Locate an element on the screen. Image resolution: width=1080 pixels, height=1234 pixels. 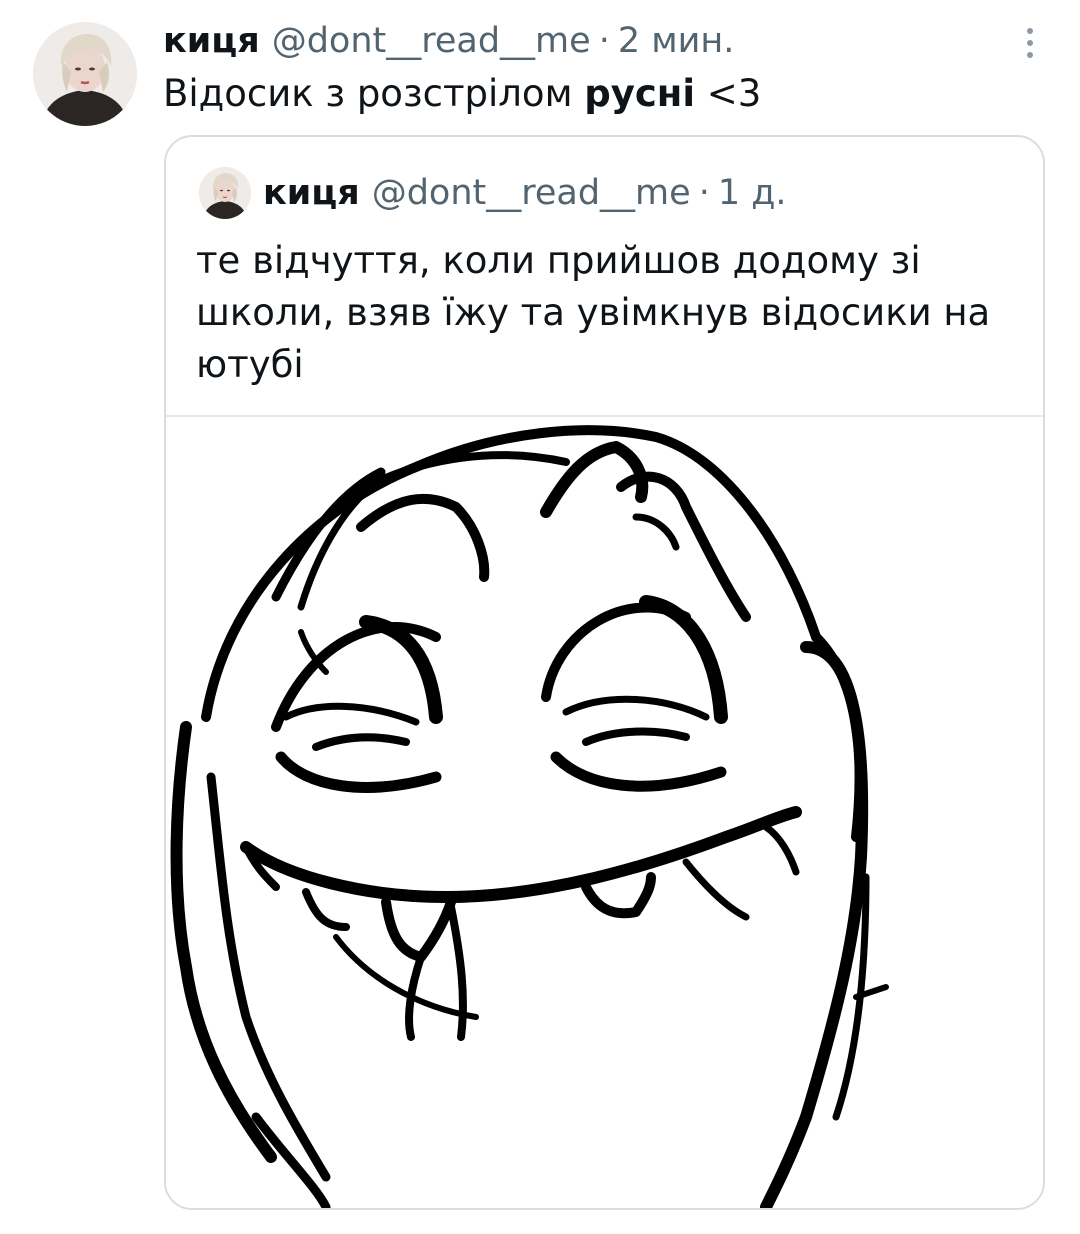
more-vertical-icon is located at coordinates (1030, 43).